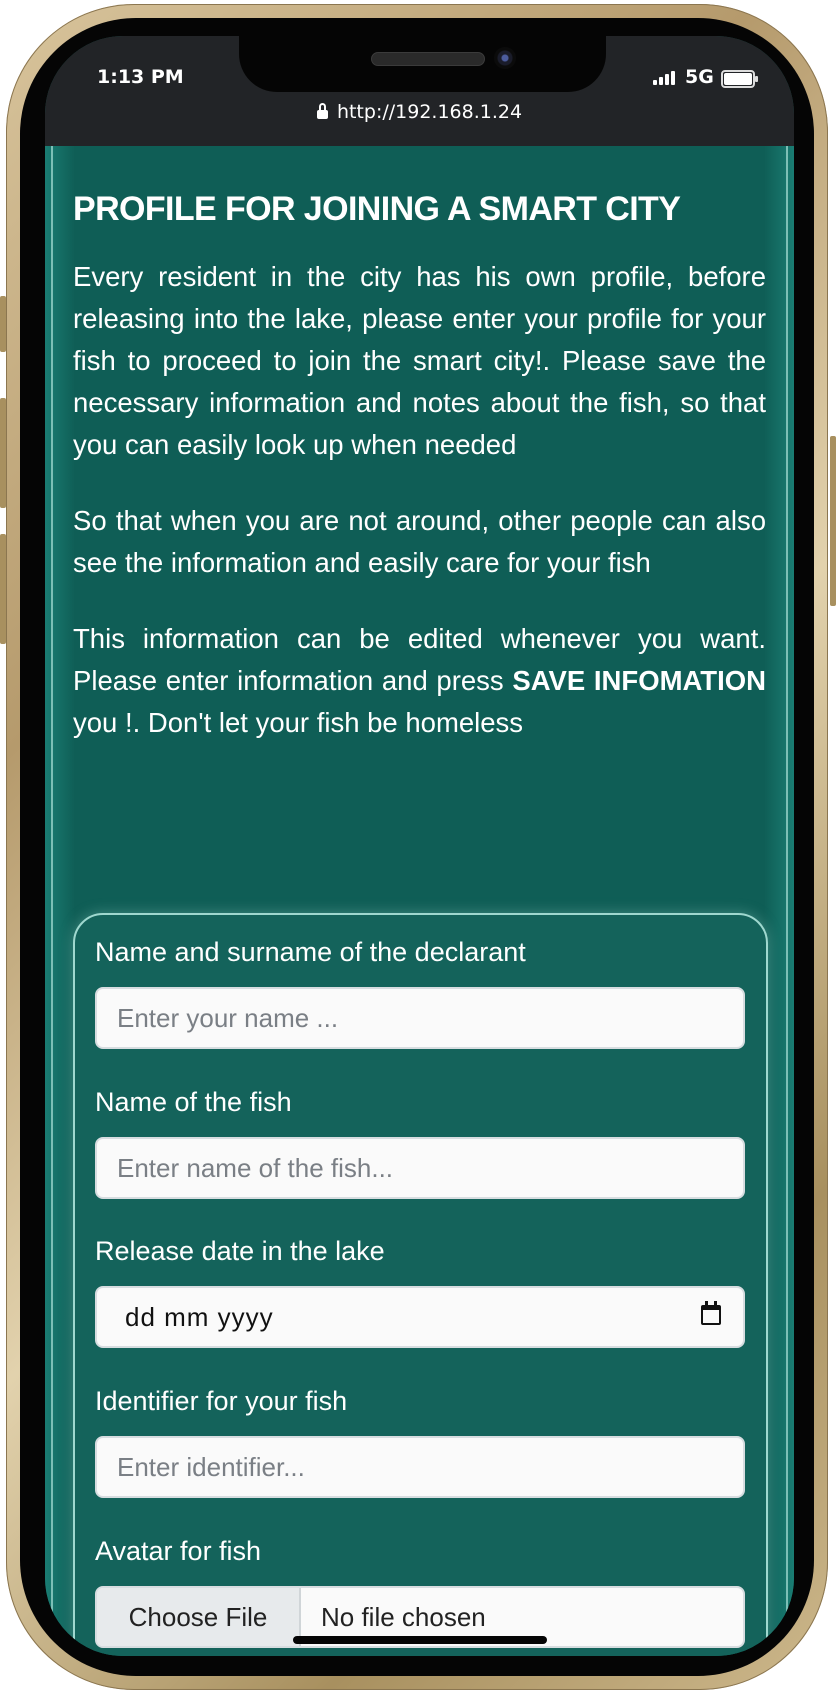 The image size is (836, 1694). Describe the element at coordinates (240, 1251) in the screenshot. I see `release-date-label: Release date in the lake` at that location.